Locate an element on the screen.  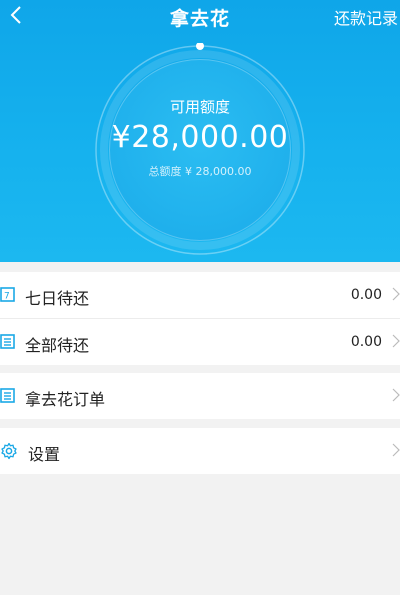
settings-row: 设置 is located at coordinates (200, 451).